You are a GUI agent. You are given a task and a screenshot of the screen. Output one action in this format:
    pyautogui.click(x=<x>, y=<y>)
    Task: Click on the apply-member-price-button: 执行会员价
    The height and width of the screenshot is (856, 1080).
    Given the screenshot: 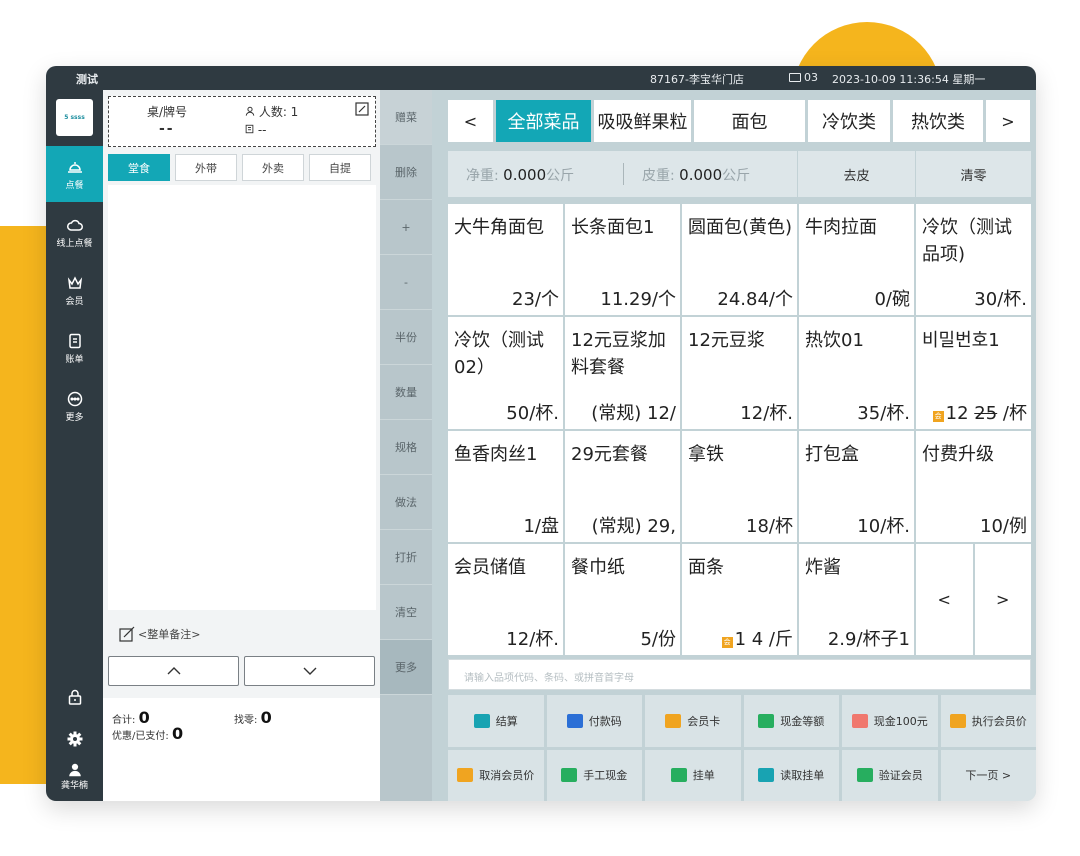 What is the action you would take?
    pyautogui.click(x=988, y=721)
    